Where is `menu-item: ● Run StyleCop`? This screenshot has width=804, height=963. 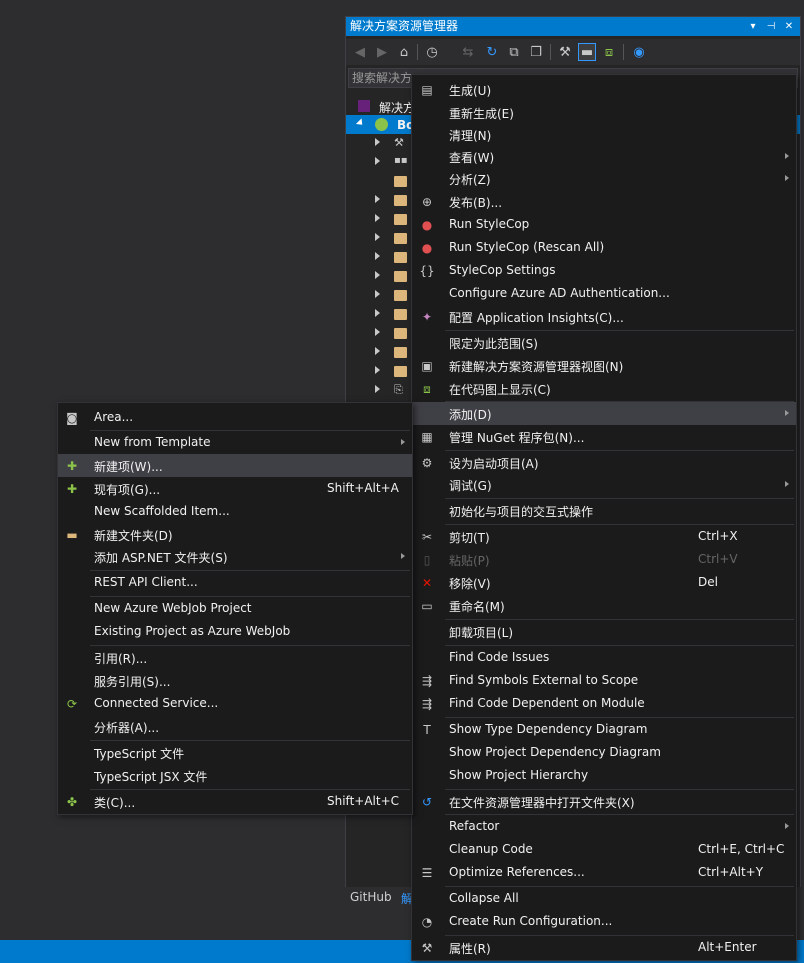
menu-item: ● Run StyleCop is located at coordinates (604, 224).